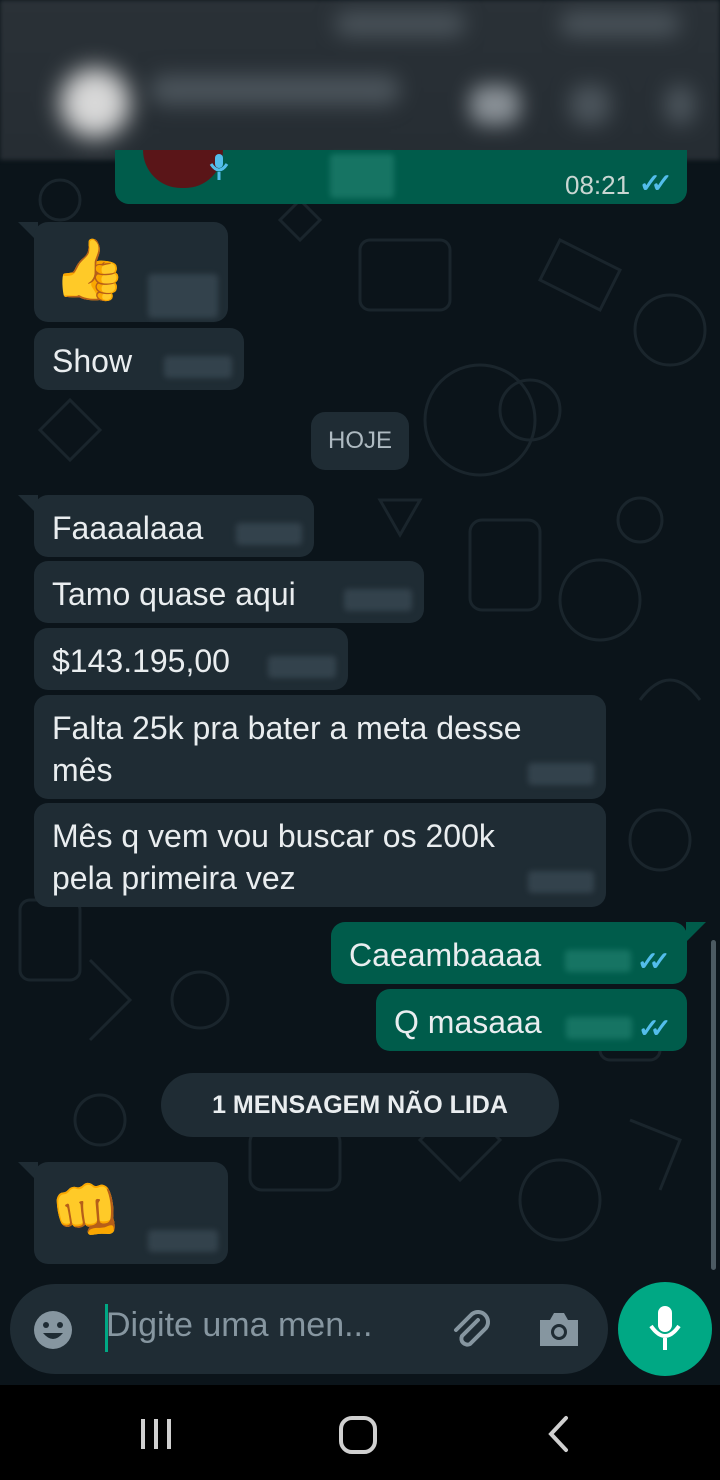 Image resolution: width=720 pixels, height=1480 pixels. What do you see at coordinates (191, 659) in the screenshot?
I see `message-bubble-incoming: $143.195,00` at bounding box center [191, 659].